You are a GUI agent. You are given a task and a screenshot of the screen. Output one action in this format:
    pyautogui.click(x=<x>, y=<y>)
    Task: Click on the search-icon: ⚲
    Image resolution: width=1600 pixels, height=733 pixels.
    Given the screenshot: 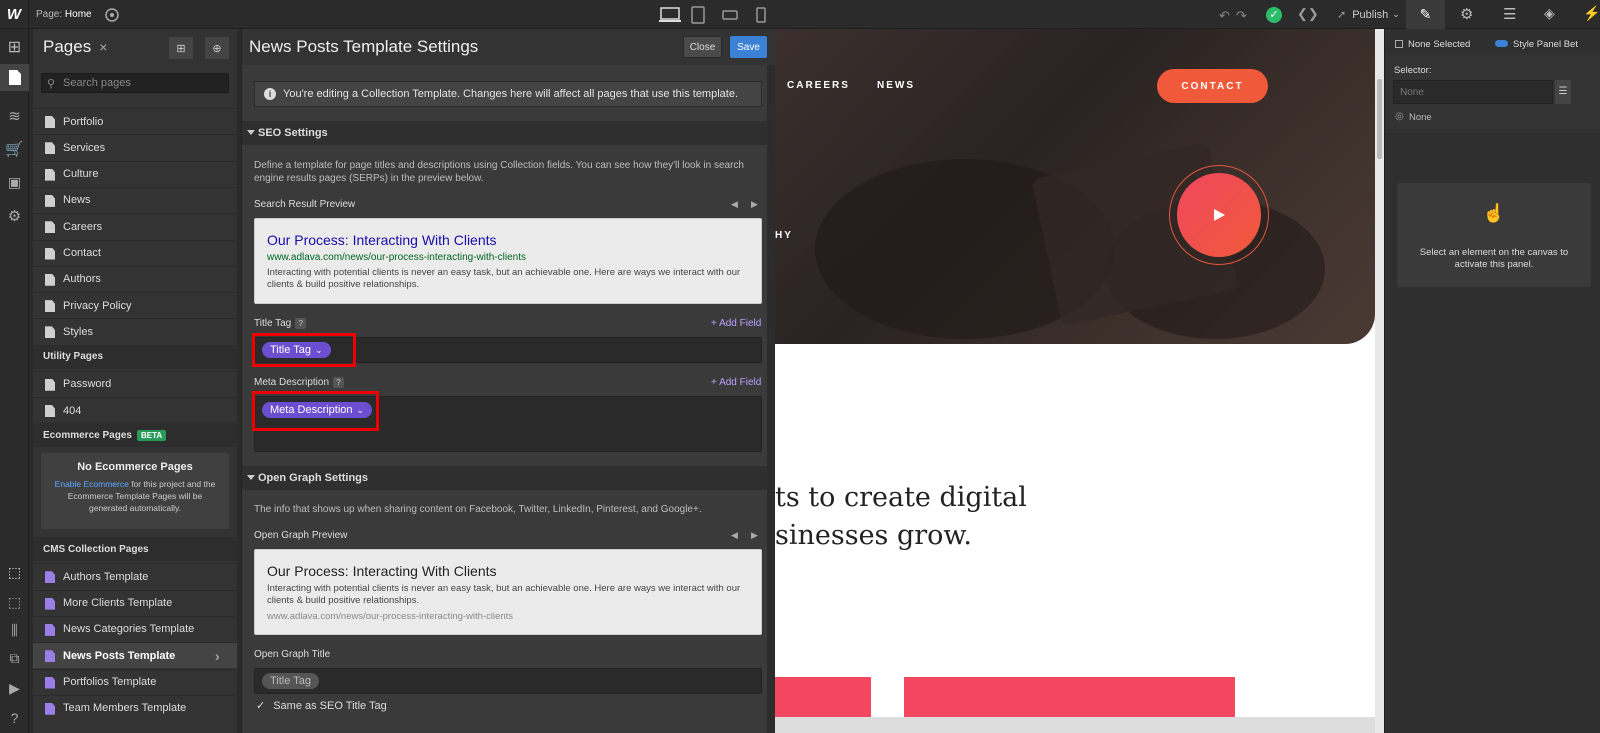 What is the action you would take?
    pyautogui.click(x=51, y=84)
    